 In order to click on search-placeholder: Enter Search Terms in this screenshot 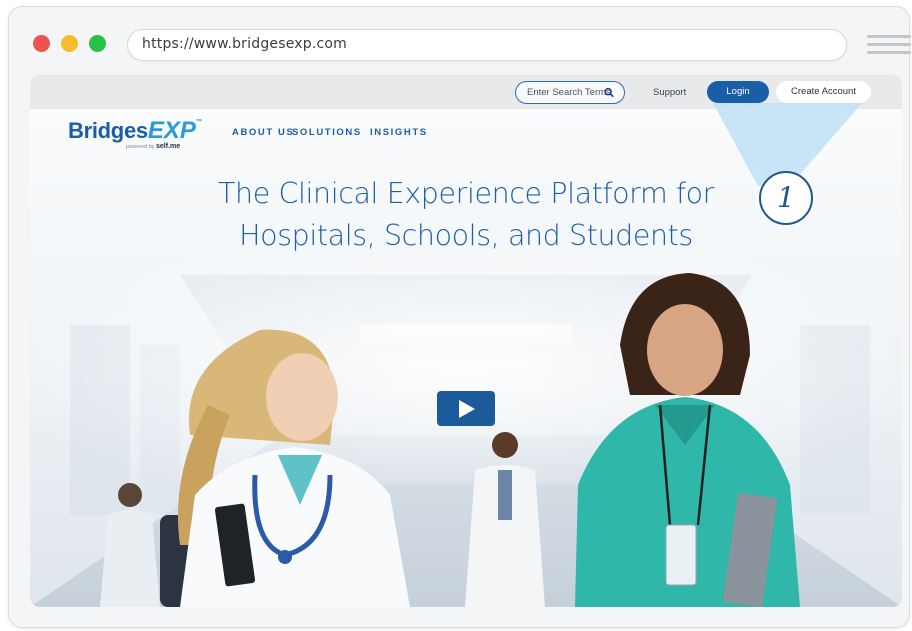, I will do `click(569, 92)`.